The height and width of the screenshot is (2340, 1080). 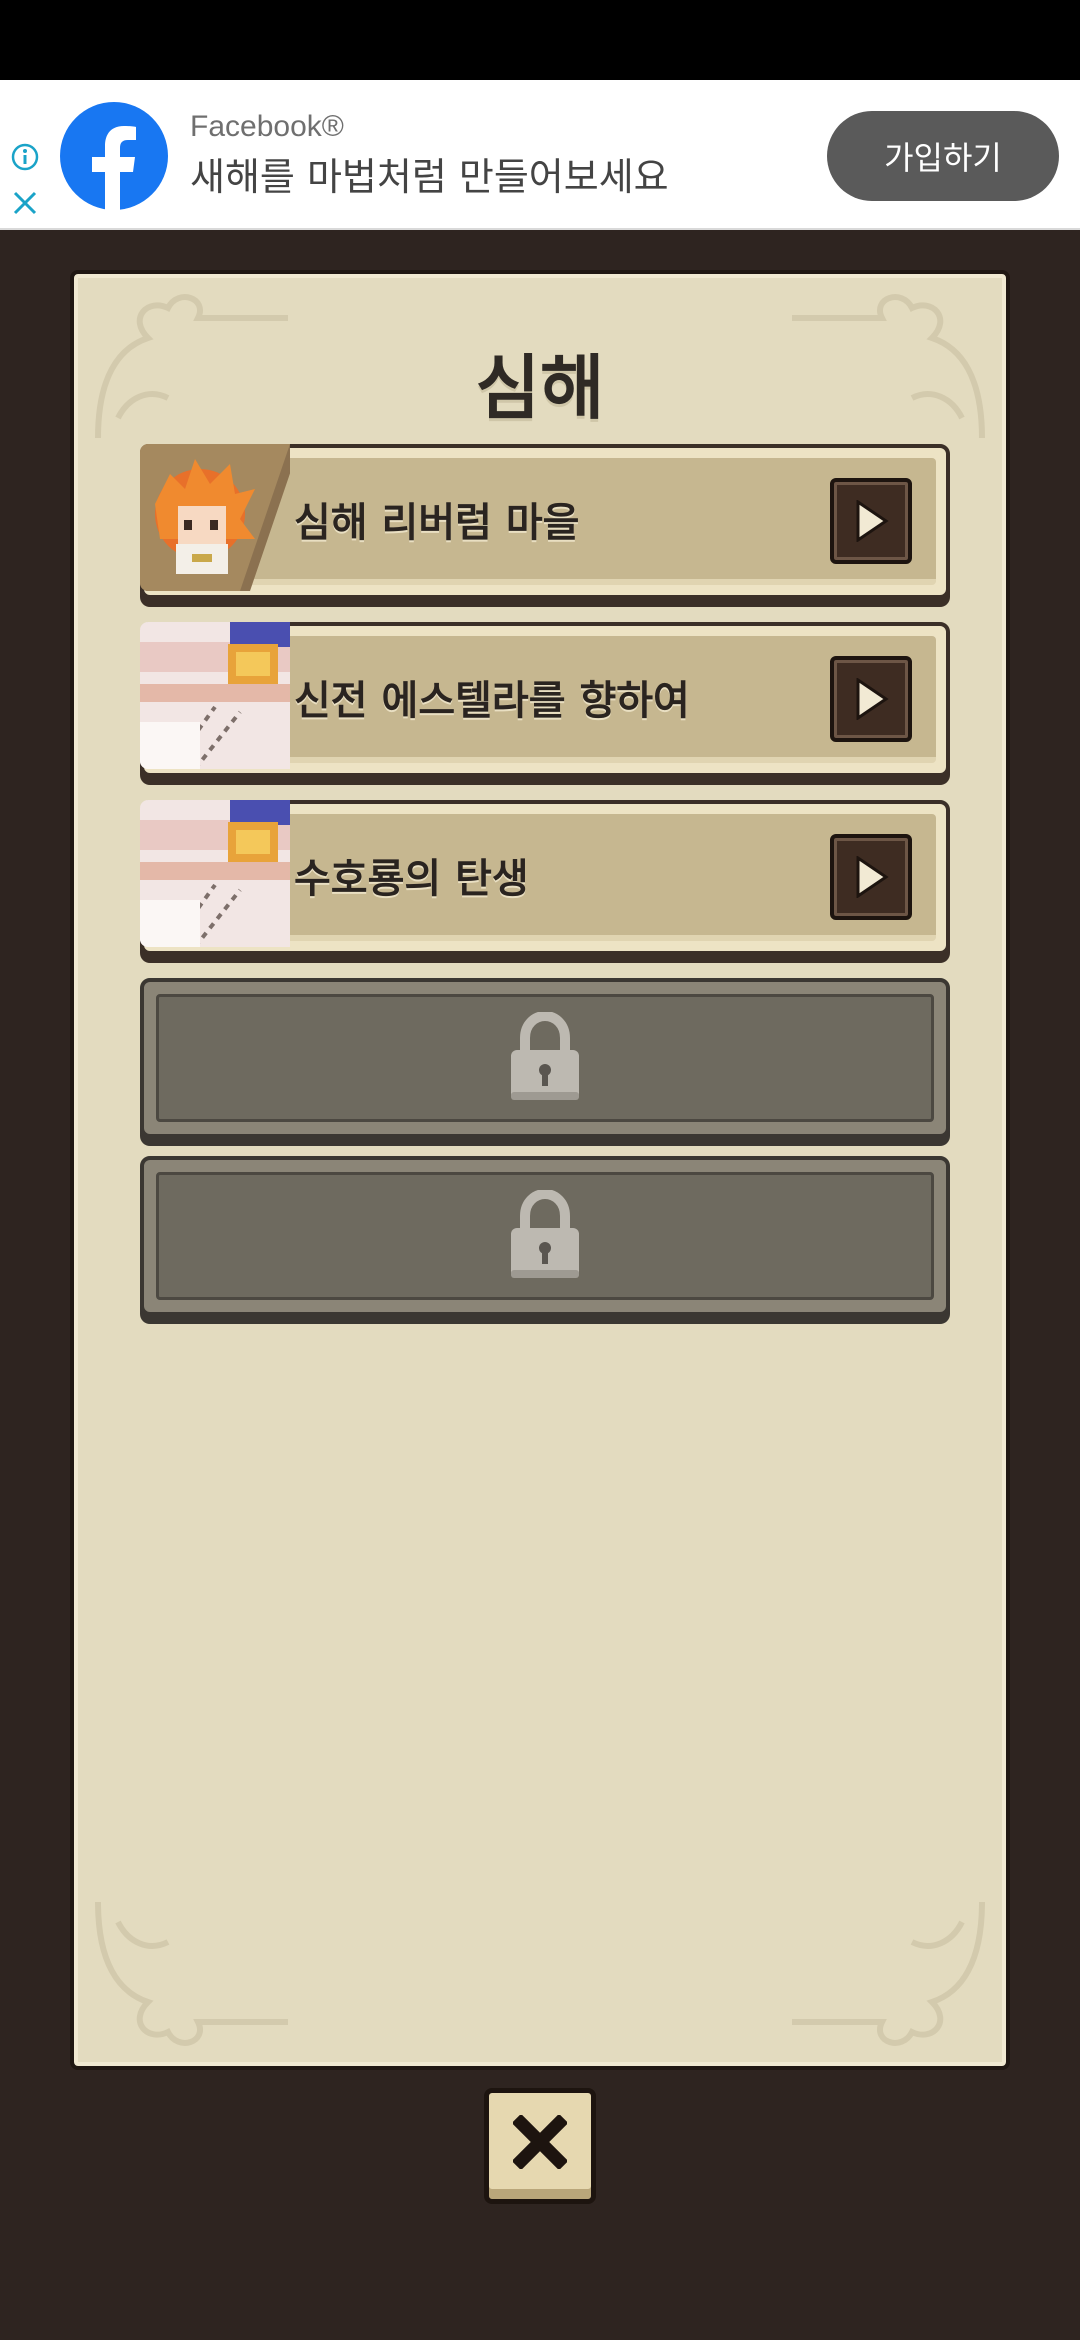 What do you see at coordinates (267, 126) in the screenshot?
I see `ad-advertiser: Facebook®` at bounding box center [267, 126].